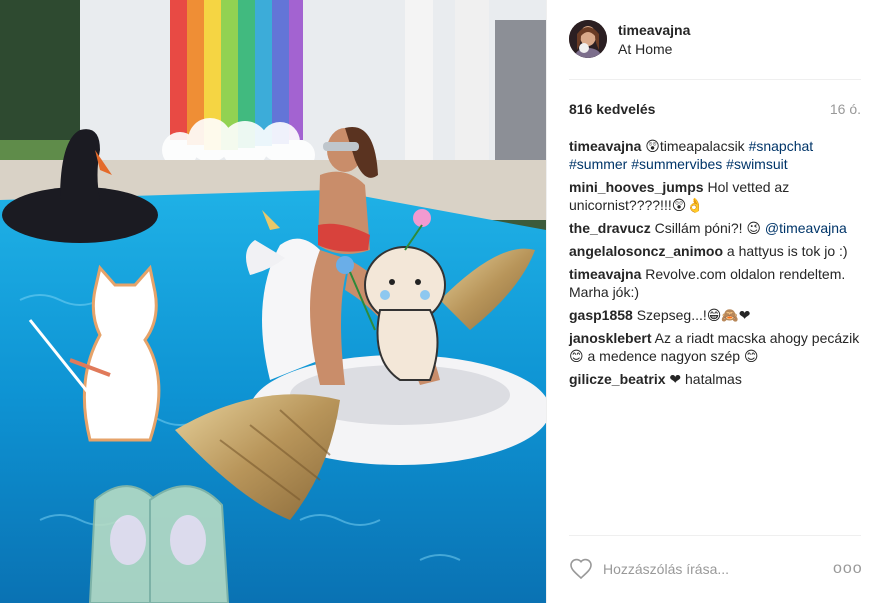 This screenshot has width=882, height=603. Describe the element at coordinates (610, 338) in the screenshot. I see `comment-username: janosklebert` at that location.